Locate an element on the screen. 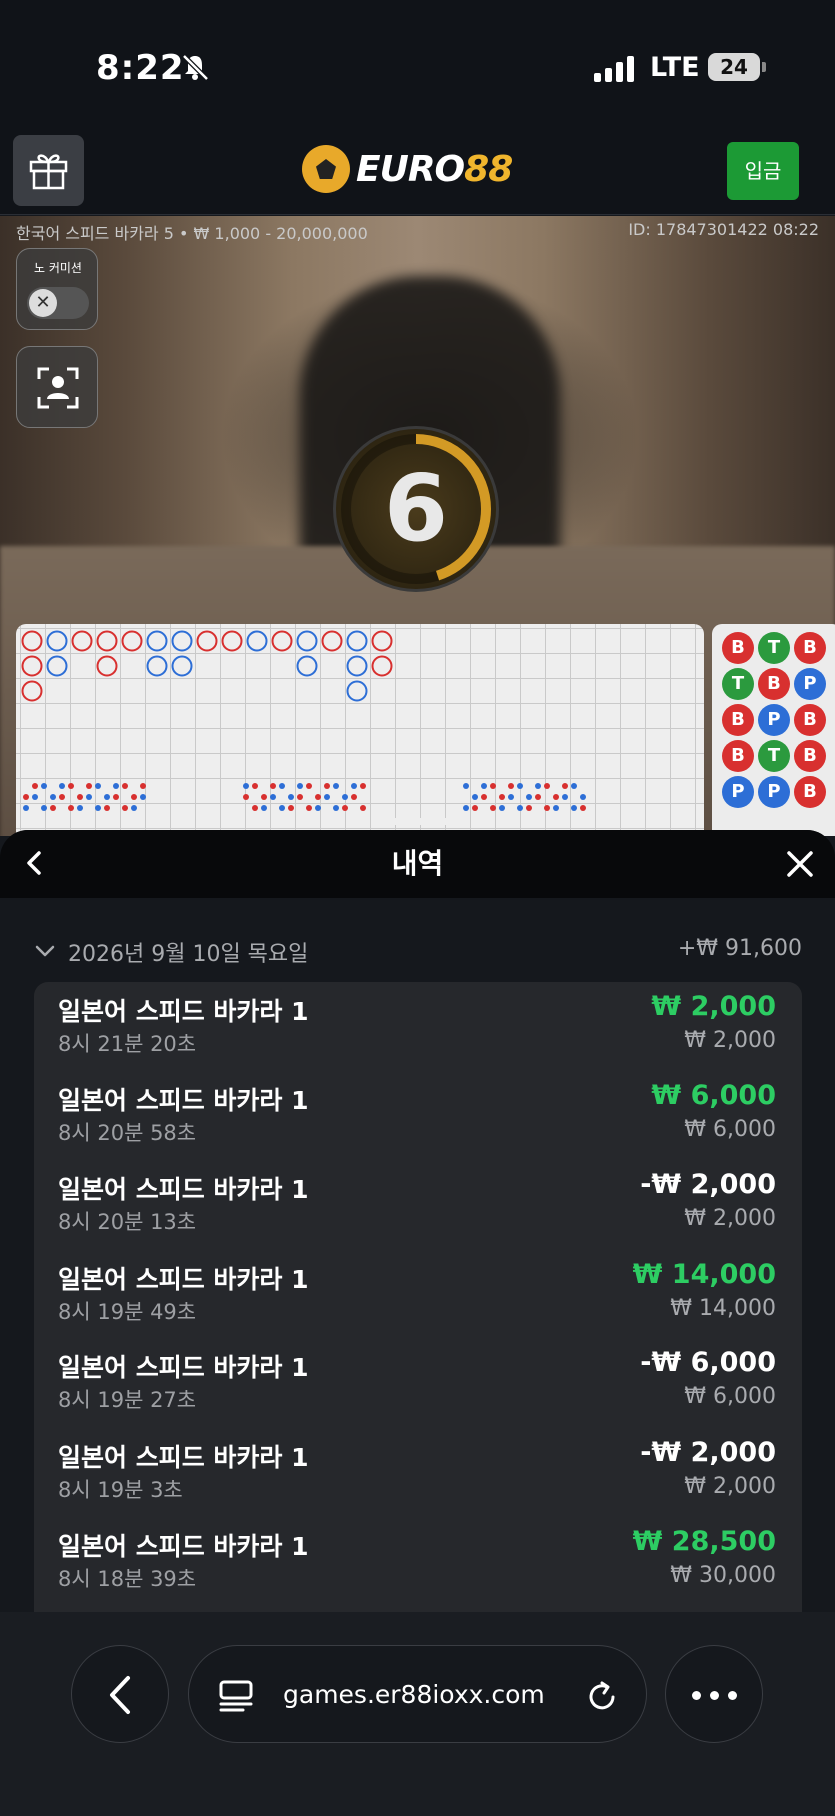 The height and width of the screenshot is (1816, 835). history-row: 일본어 스피드 바카라 1 8시 20분 58초 ₩ 6,000 ₩ 6,000 is located at coordinates (418, 1115).